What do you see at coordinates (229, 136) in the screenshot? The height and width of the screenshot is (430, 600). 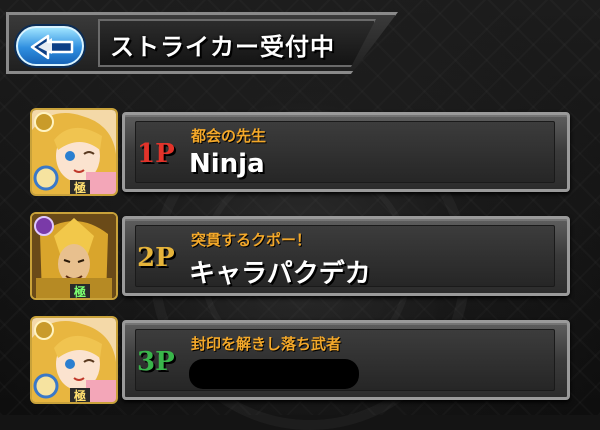 I see `player-title: 都会の先生` at bounding box center [229, 136].